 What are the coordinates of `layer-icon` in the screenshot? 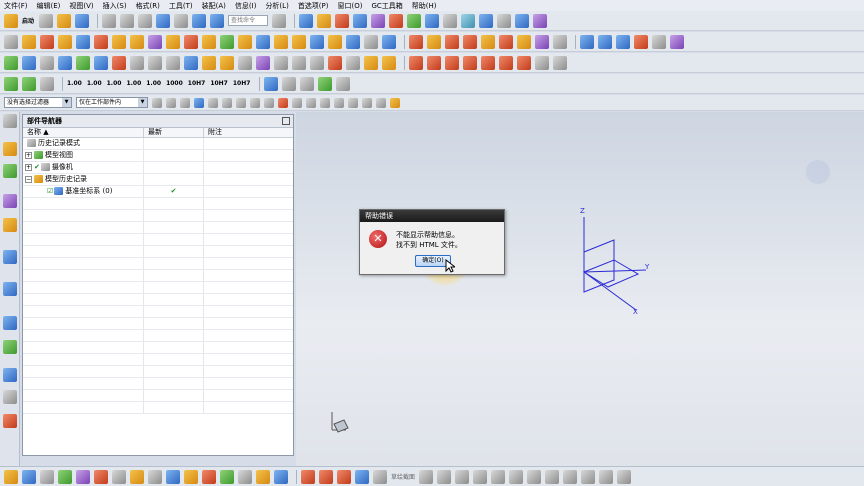 It's located at (306, 20).